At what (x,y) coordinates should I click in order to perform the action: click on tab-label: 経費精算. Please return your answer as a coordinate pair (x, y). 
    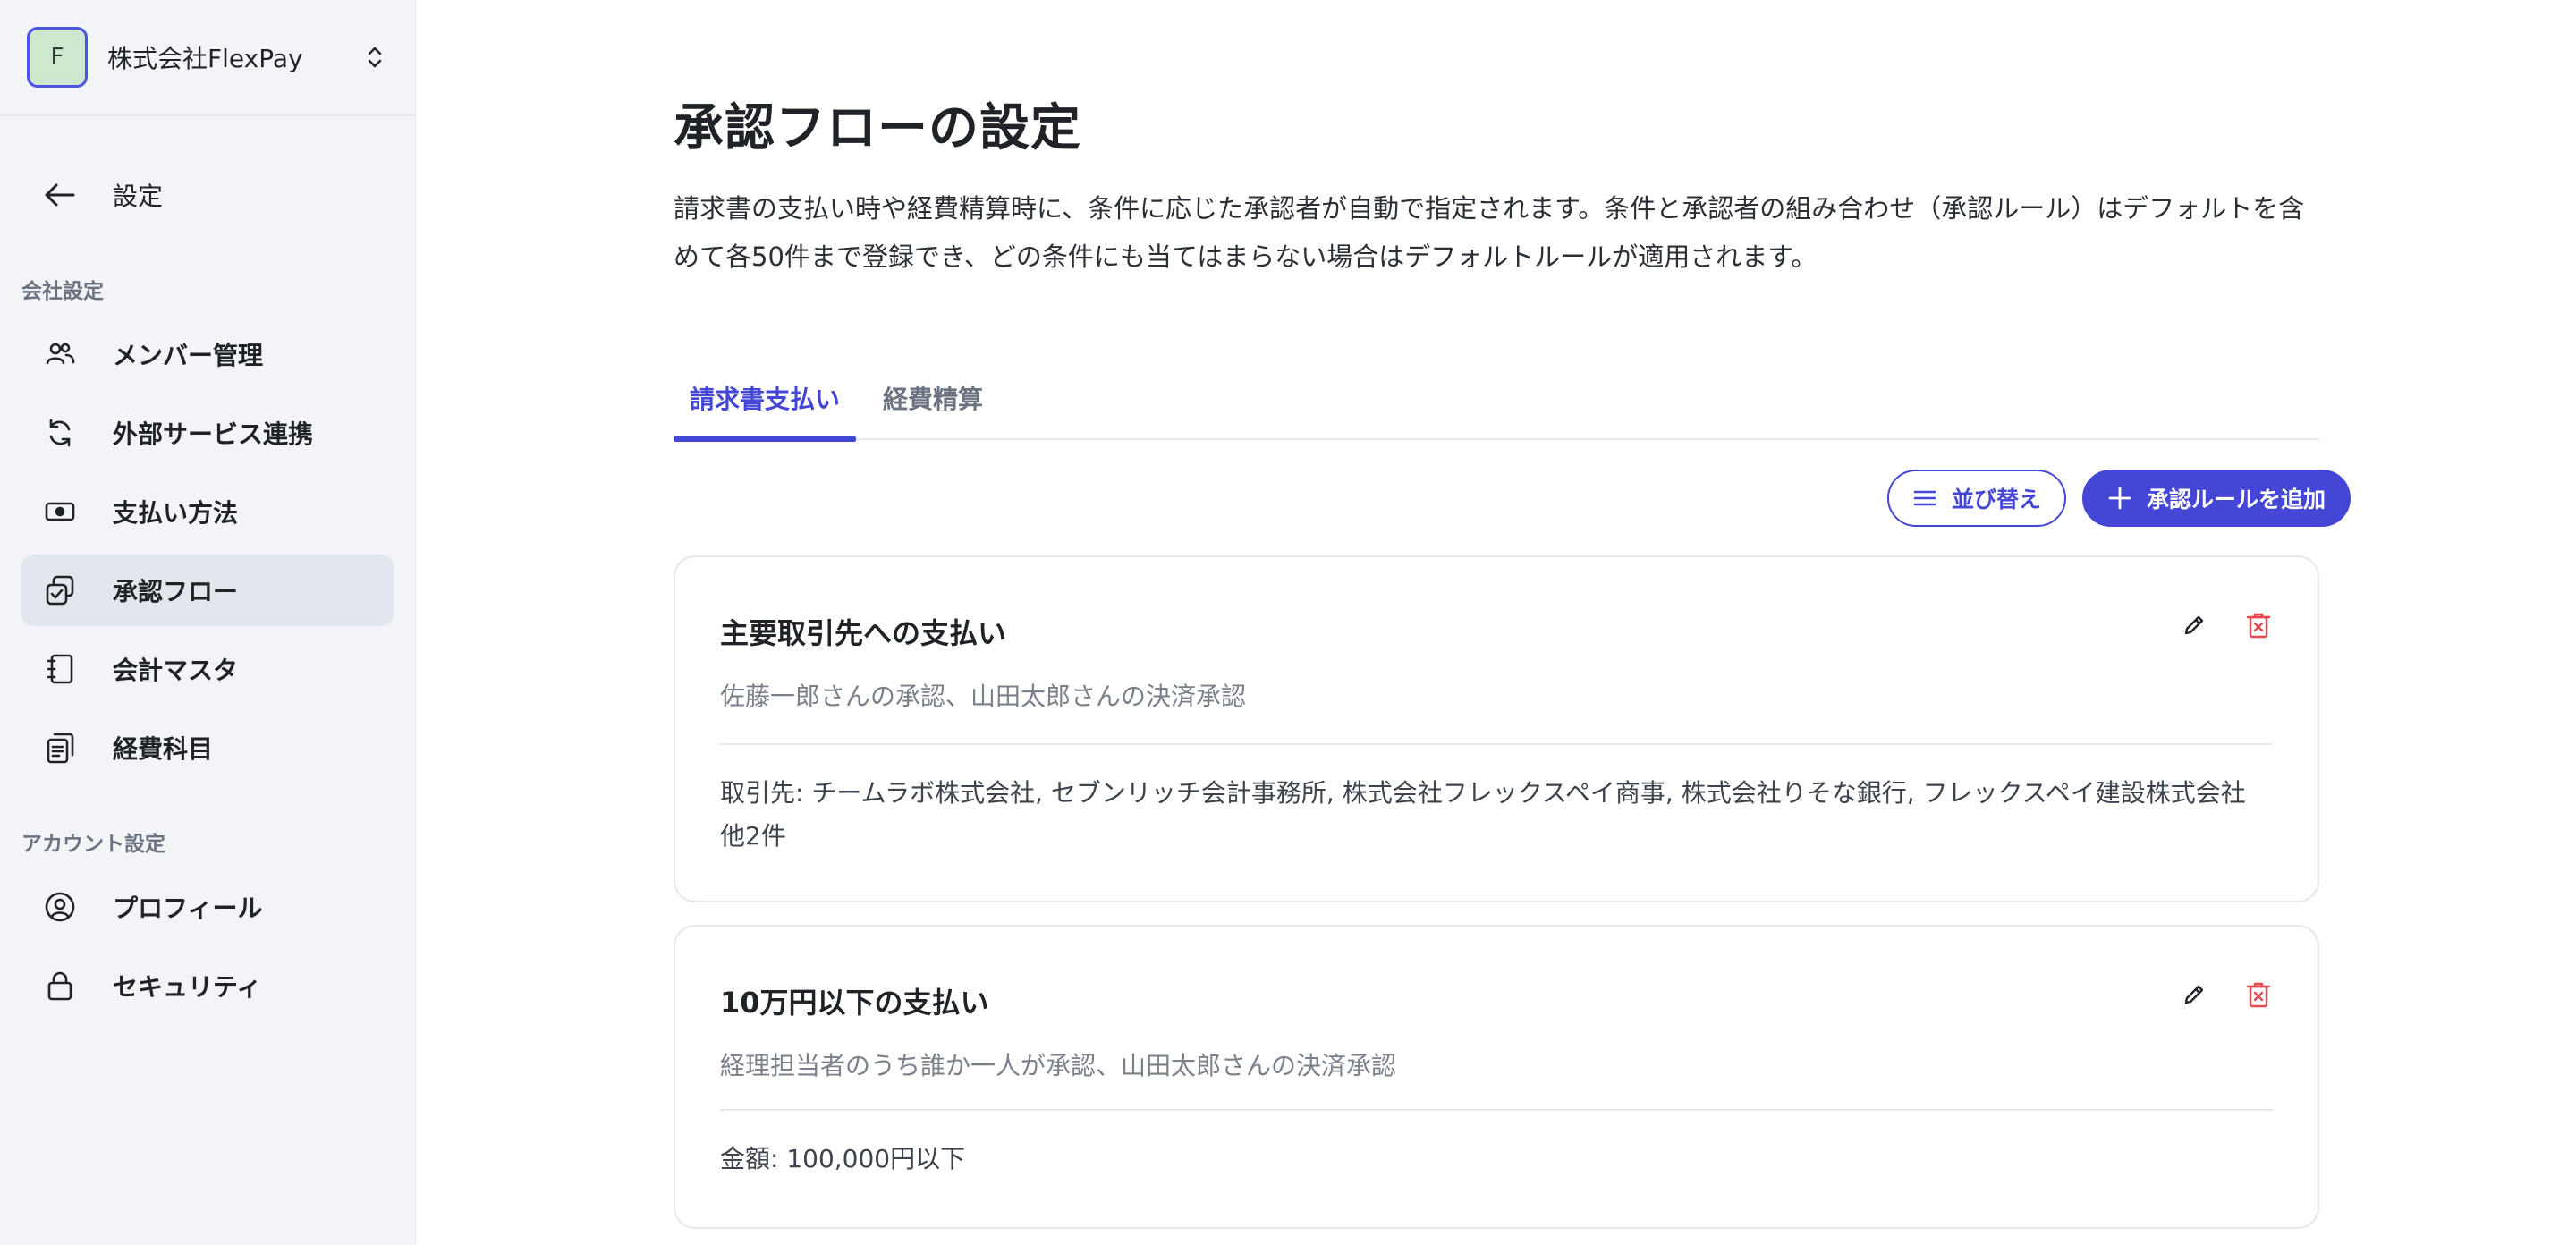
    Looking at the image, I should click on (933, 399).